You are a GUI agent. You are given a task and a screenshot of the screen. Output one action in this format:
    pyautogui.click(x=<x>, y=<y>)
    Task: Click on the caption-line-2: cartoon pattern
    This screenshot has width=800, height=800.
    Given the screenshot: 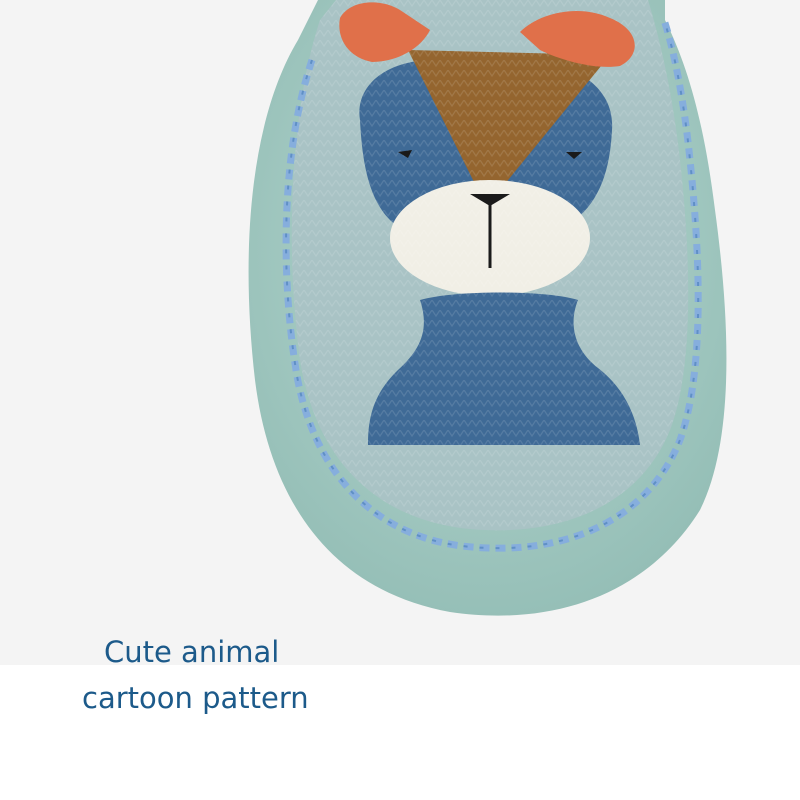 What is the action you would take?
    pyautogui.click(x=195, y=698)
    